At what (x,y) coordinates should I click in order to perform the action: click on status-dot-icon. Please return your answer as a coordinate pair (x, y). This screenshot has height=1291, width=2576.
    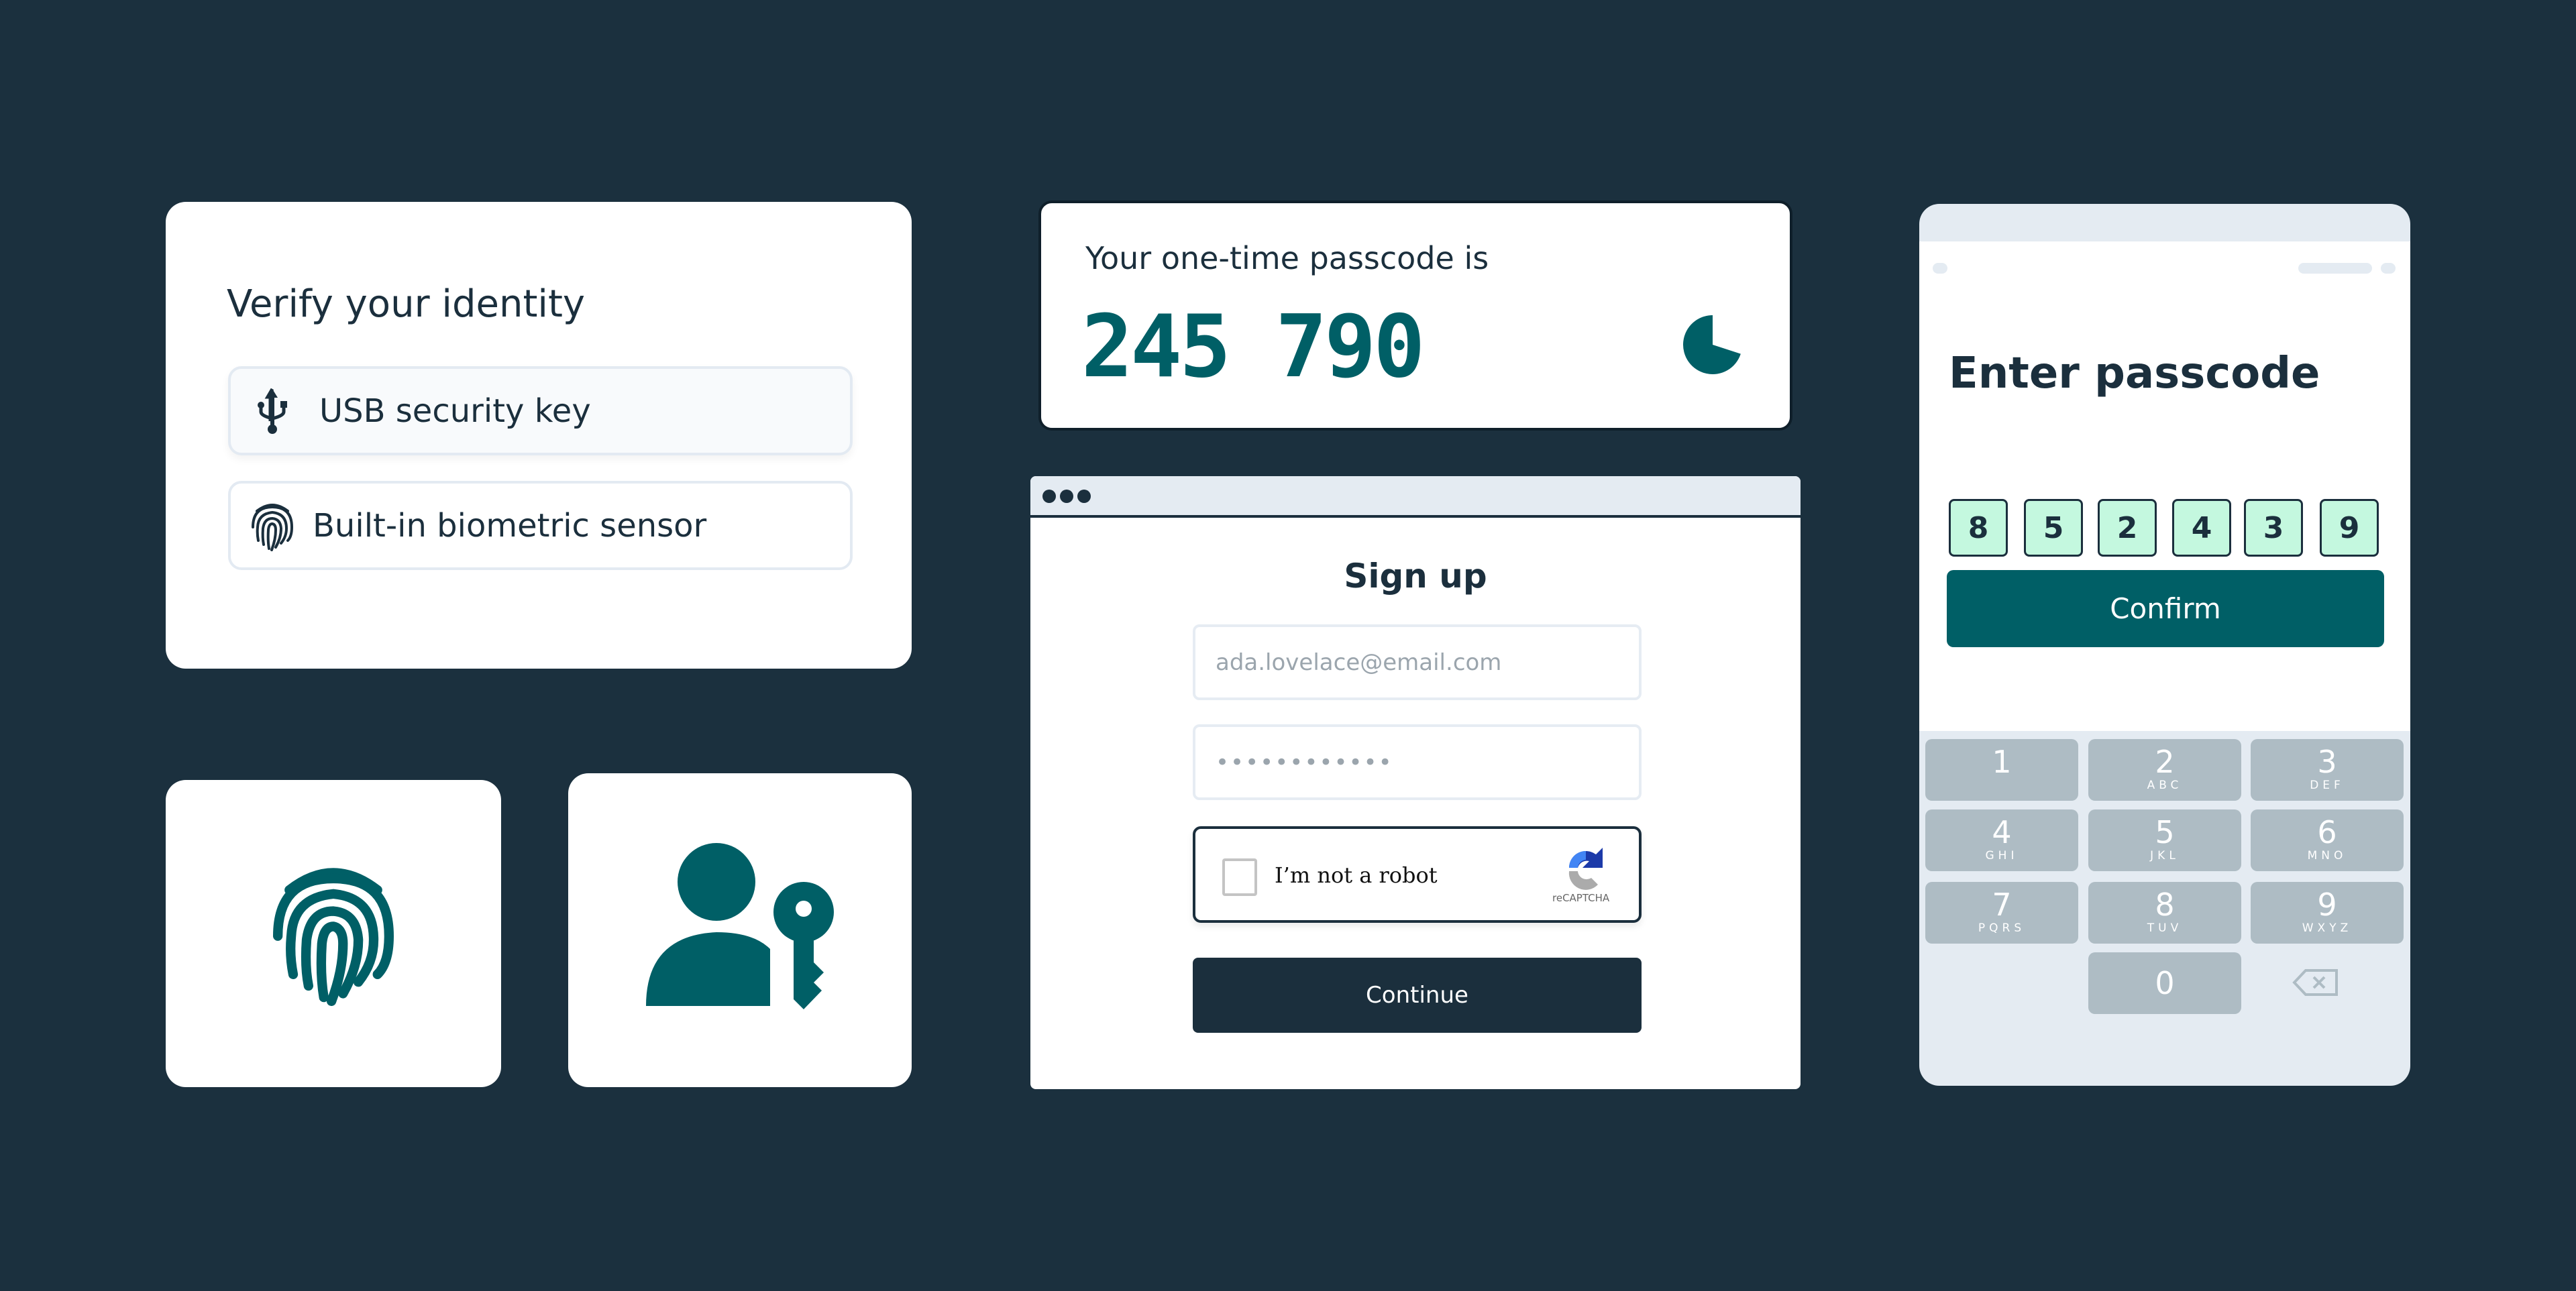
    Looking at the image, I should click on (2388, 268).